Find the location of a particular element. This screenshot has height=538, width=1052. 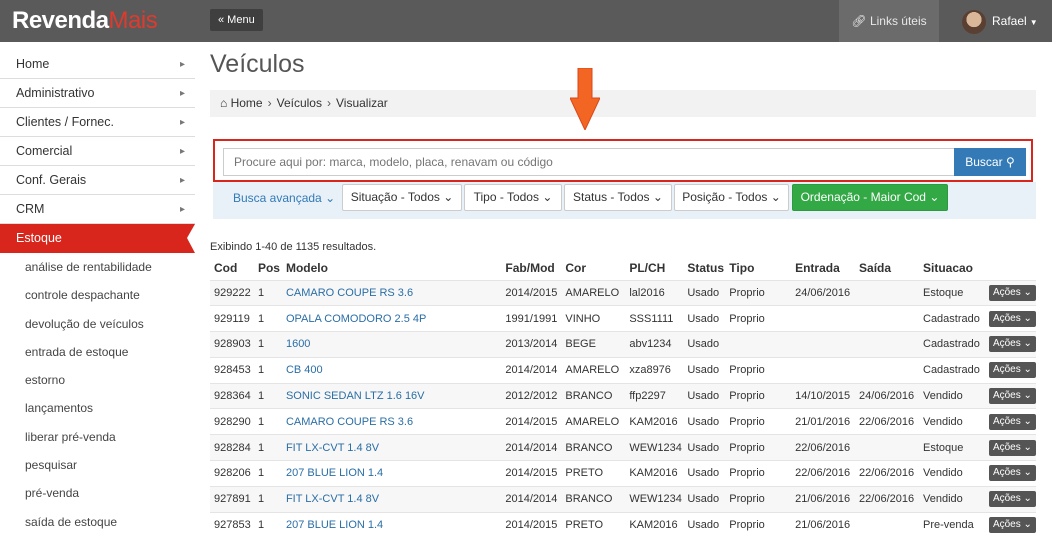

cell-modelo: 1600 is located at coordinates (391, 344).